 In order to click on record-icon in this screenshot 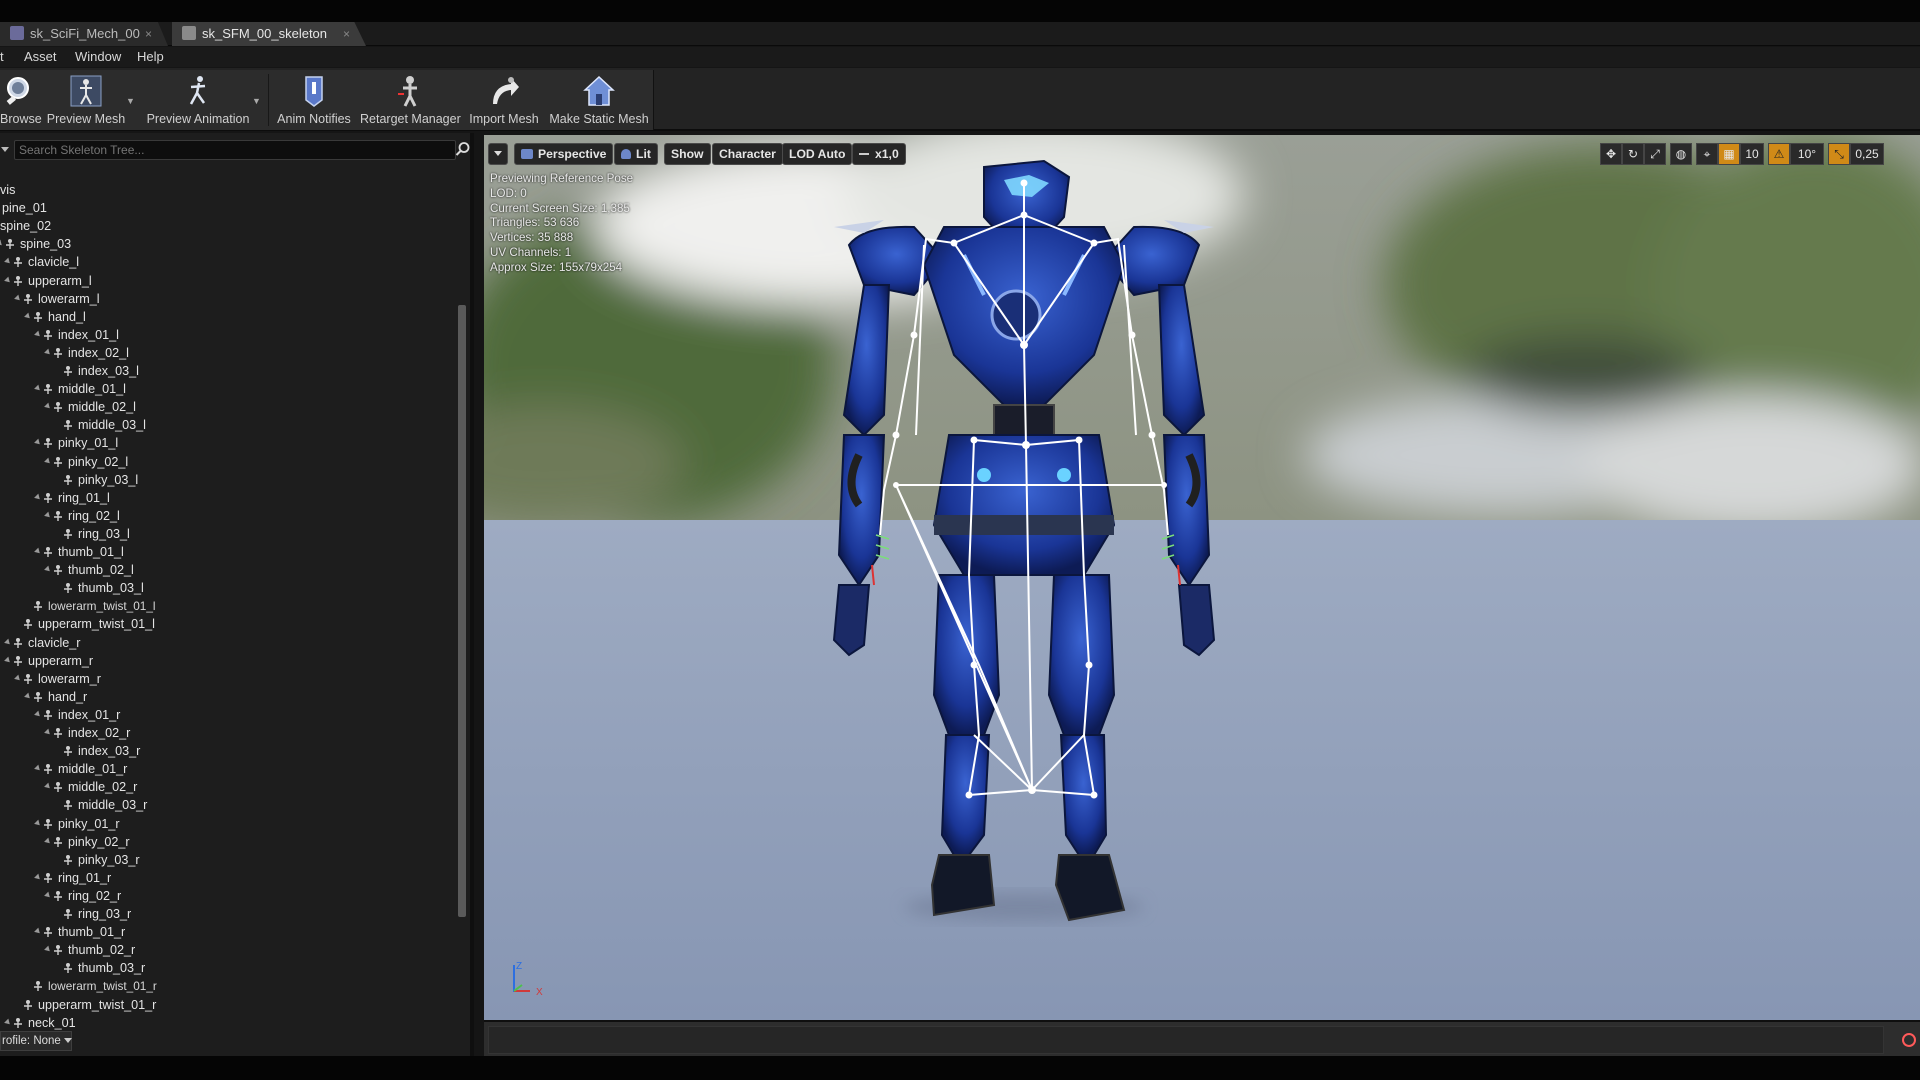, I will do `click(1909, 1040)`.